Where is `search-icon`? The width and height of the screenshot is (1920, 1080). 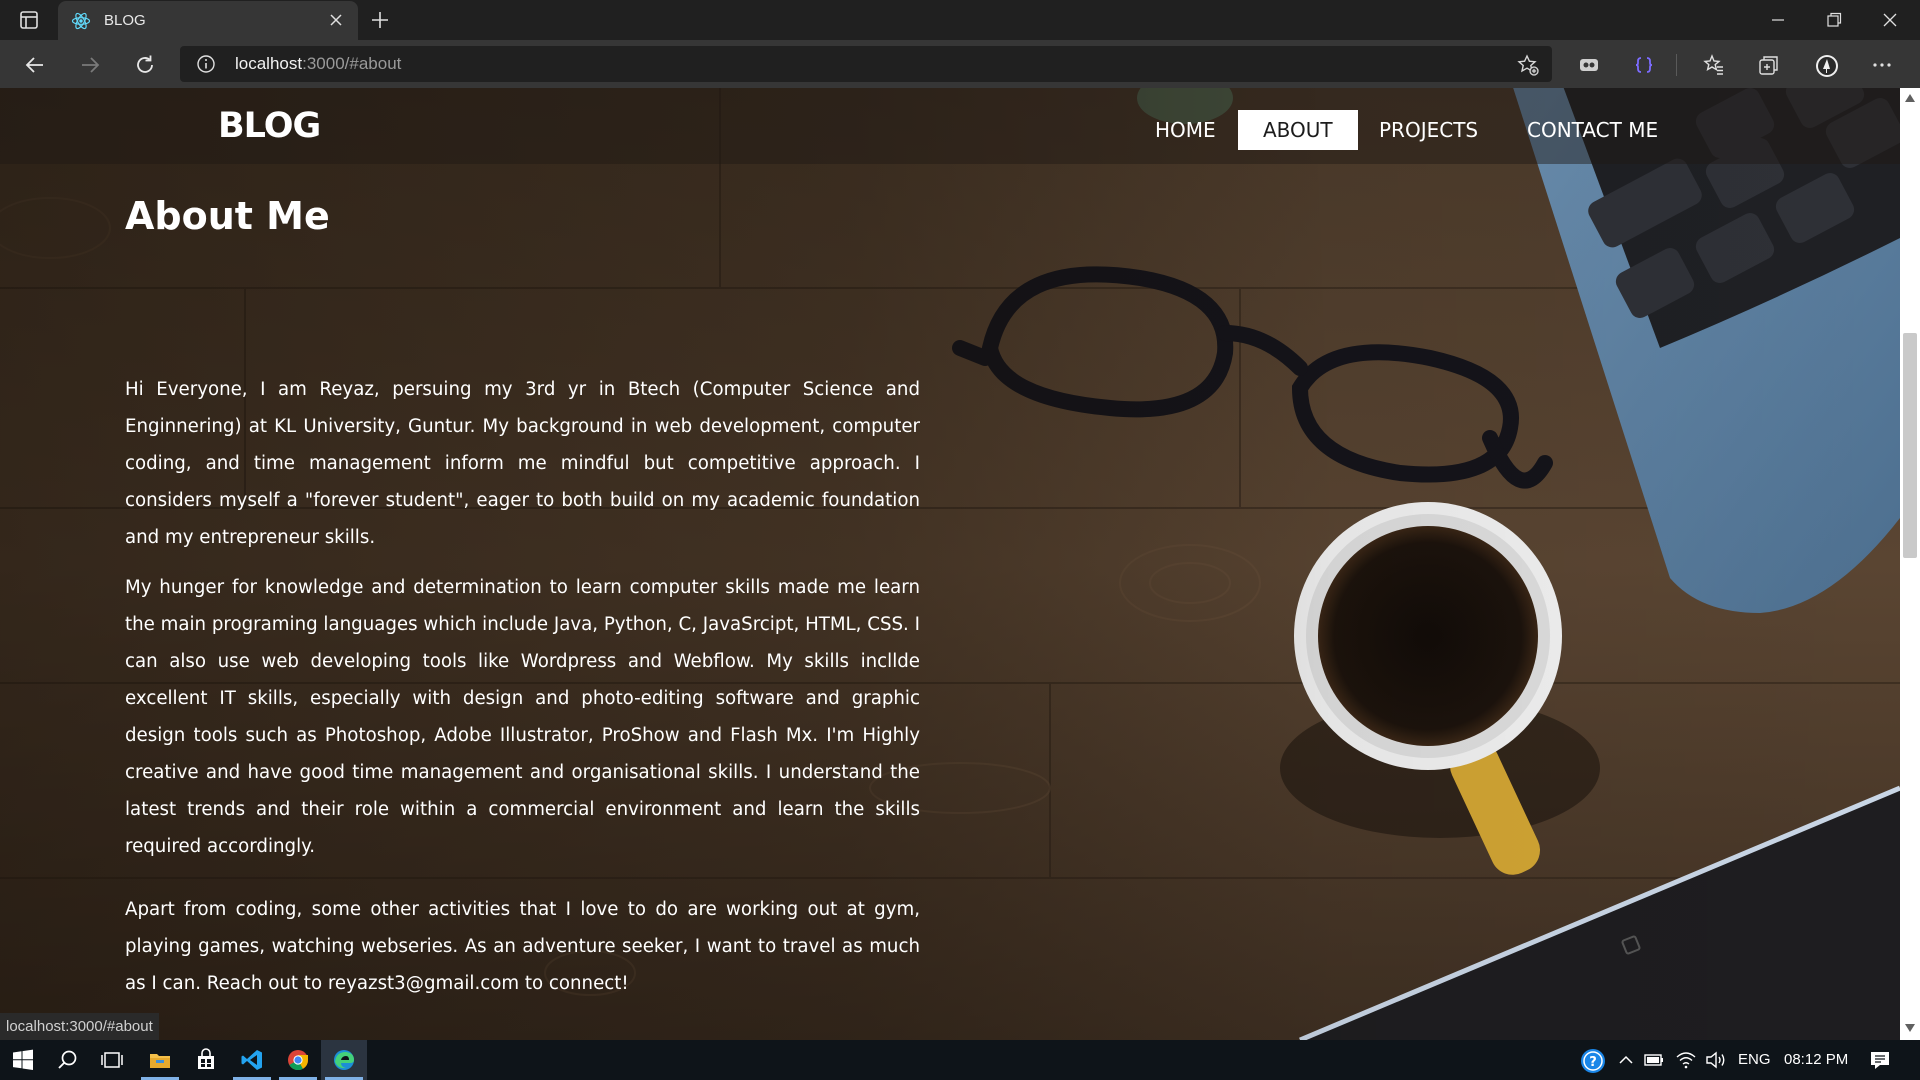
search-icon is located at coordinates (68, 1060).